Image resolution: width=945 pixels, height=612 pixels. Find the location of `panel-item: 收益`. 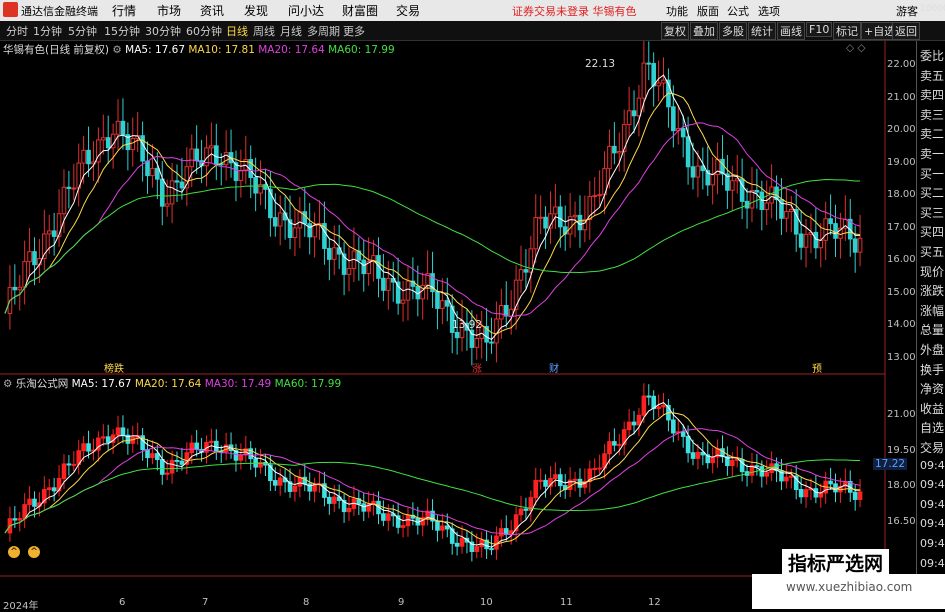

panel-item: 收益 is located at coordinates (932, 408).